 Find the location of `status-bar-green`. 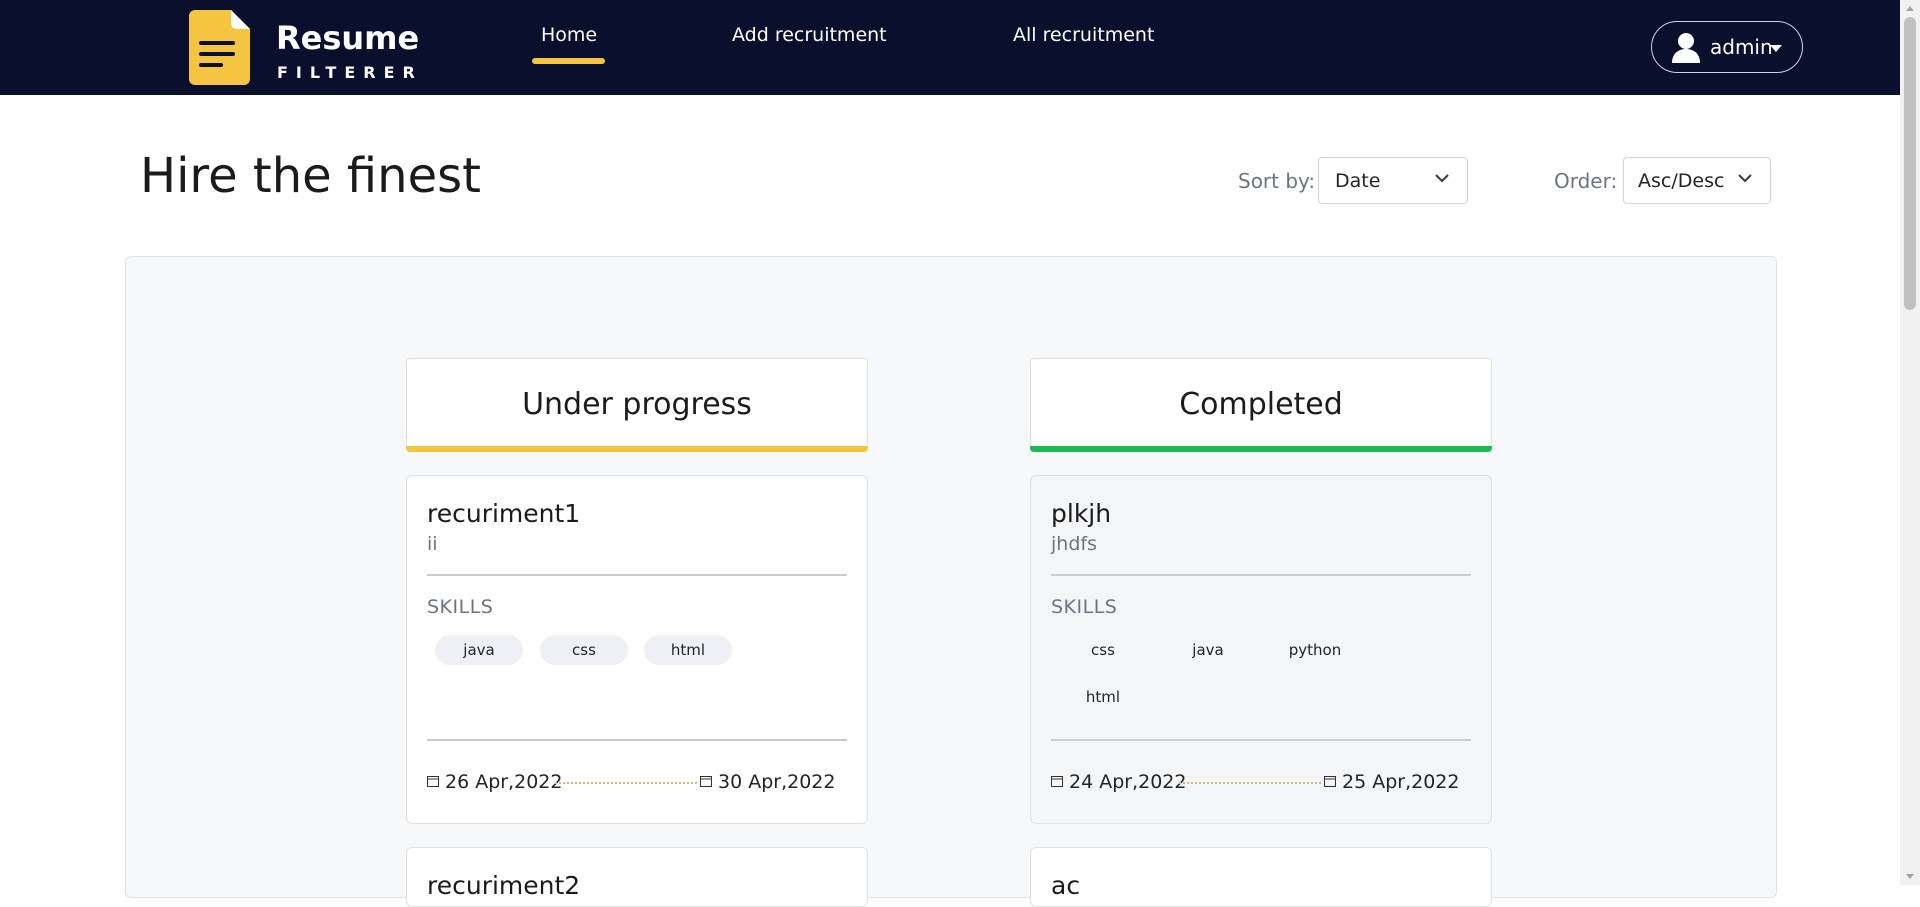

status-bar-green is located at coordinates (1261, 449).